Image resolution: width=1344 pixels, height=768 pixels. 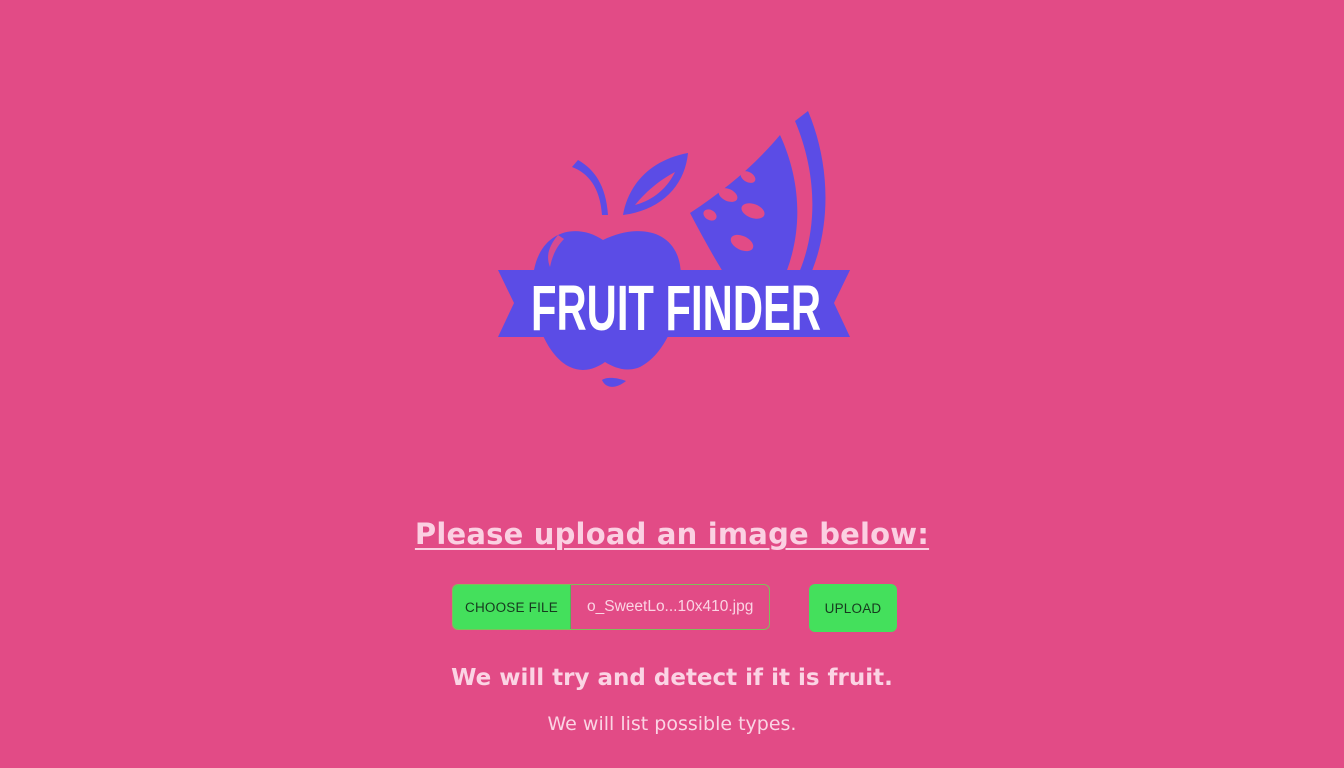 I want to click on choose-file-button: CHOOSE FILE, so click(x=512, y=607).